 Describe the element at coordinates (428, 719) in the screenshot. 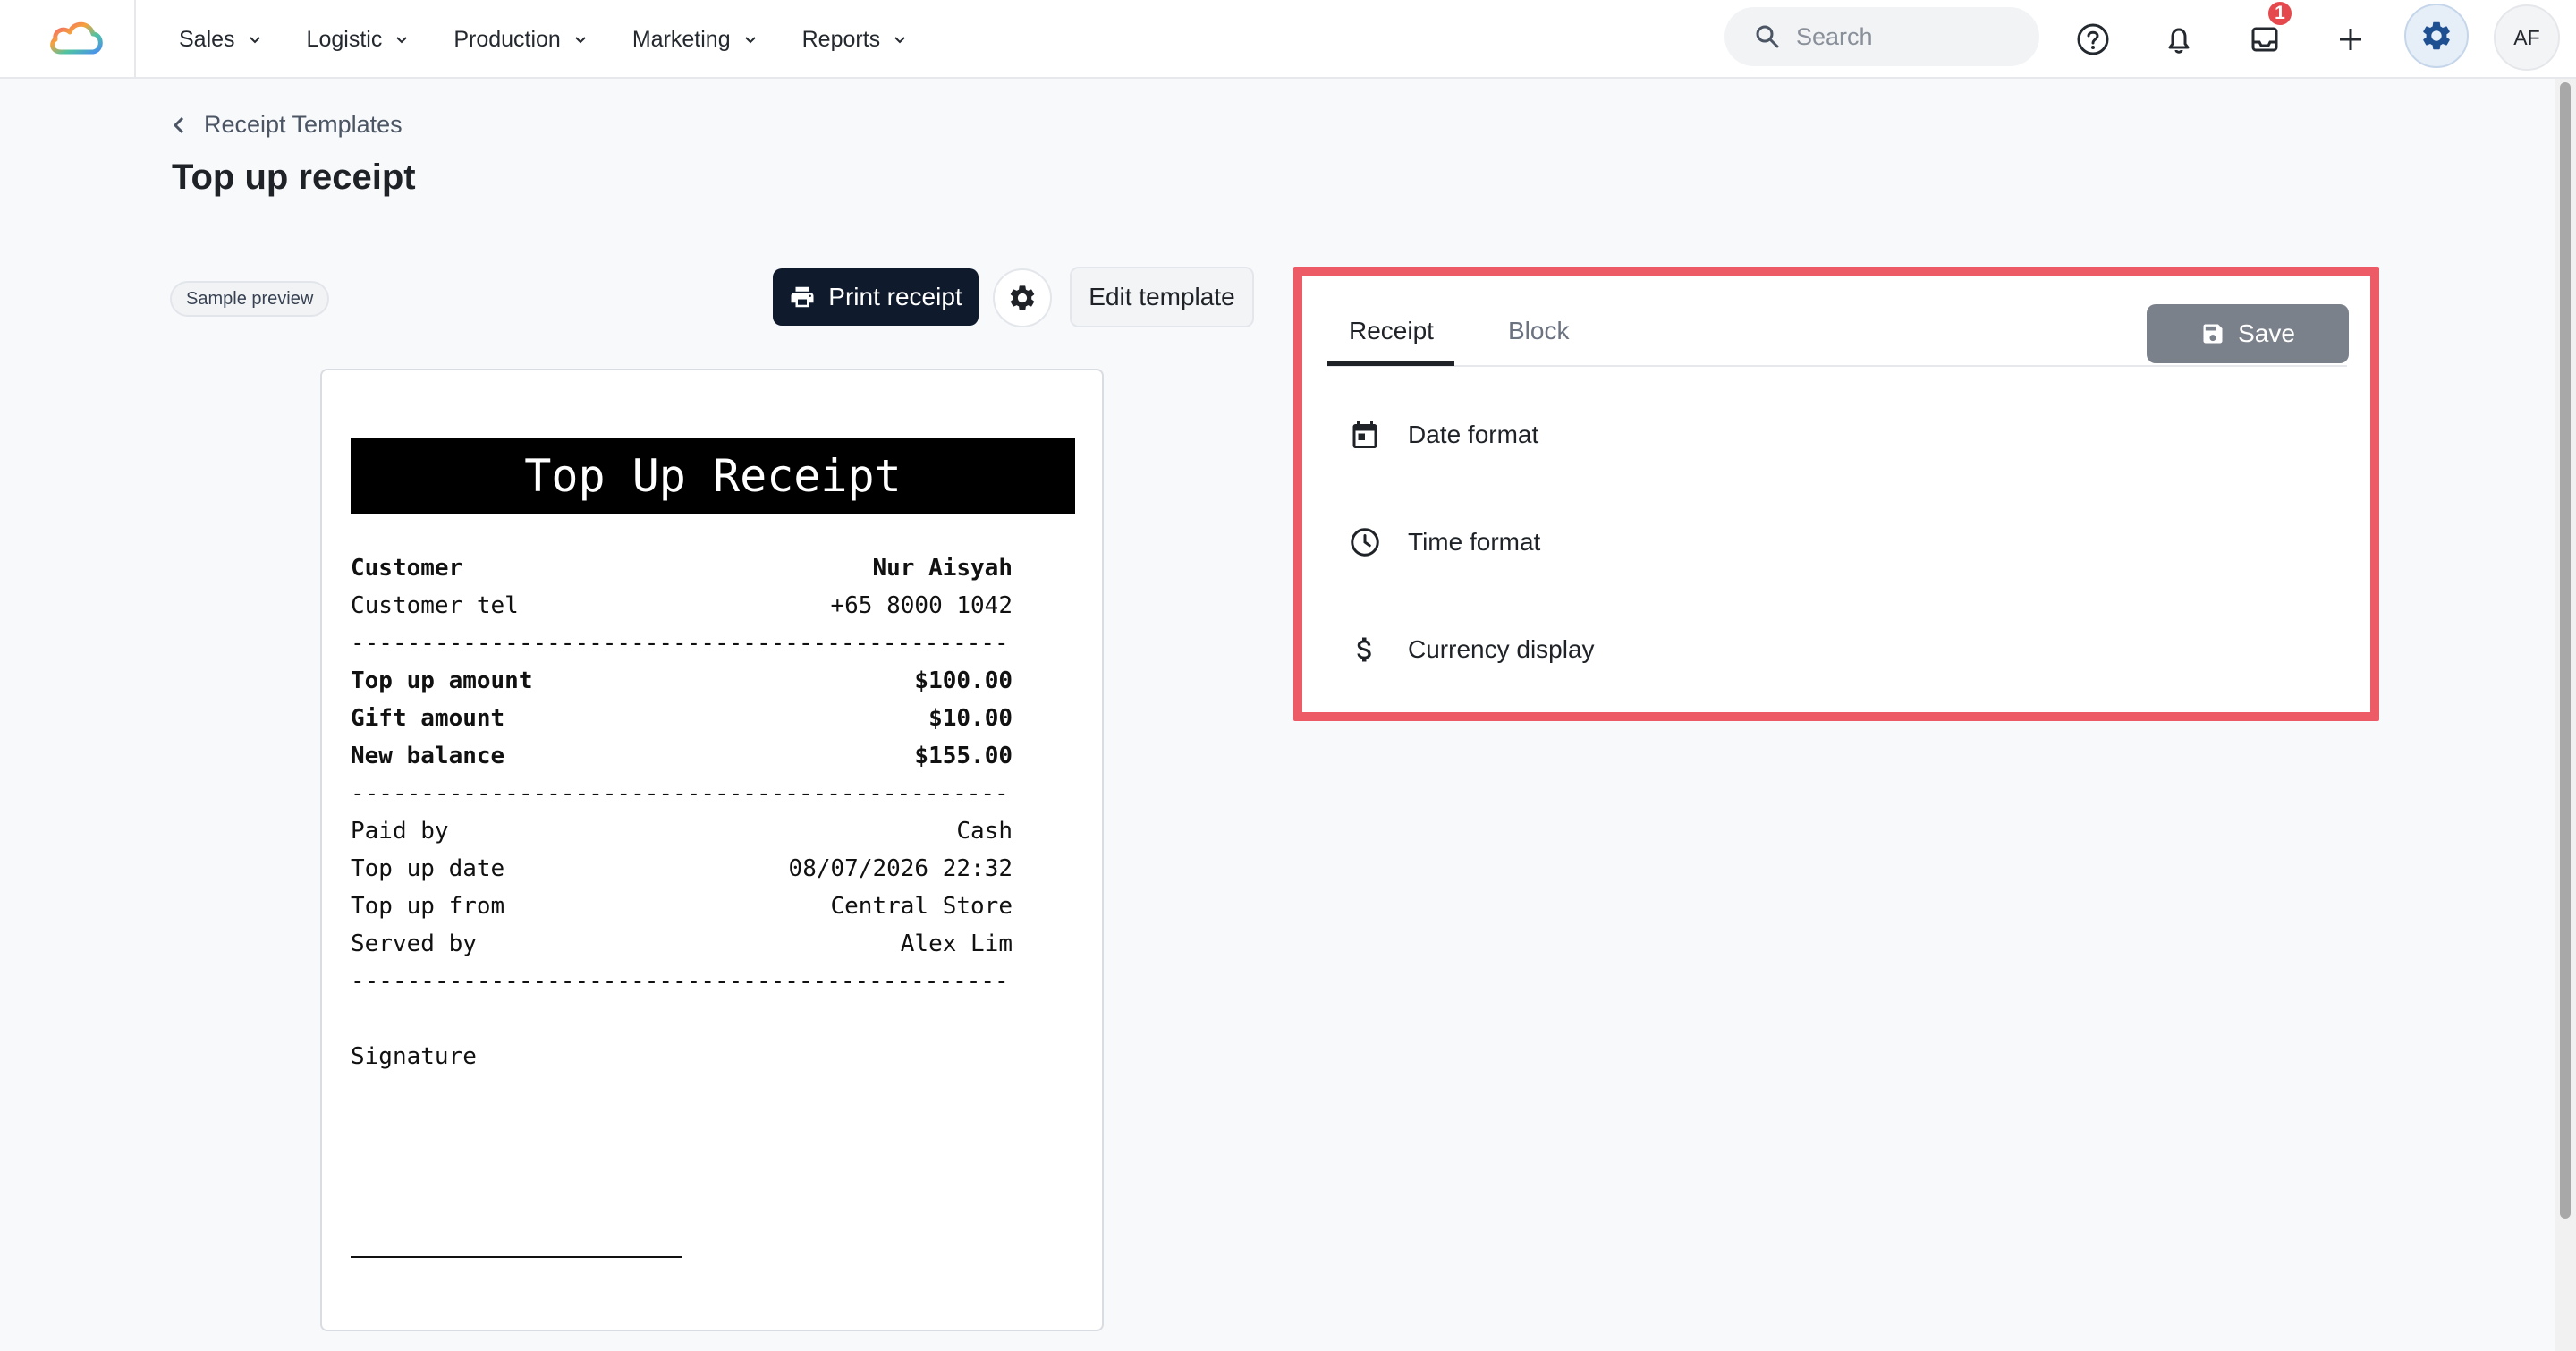

I see `receipt-row-label: Gift amount` at that location.